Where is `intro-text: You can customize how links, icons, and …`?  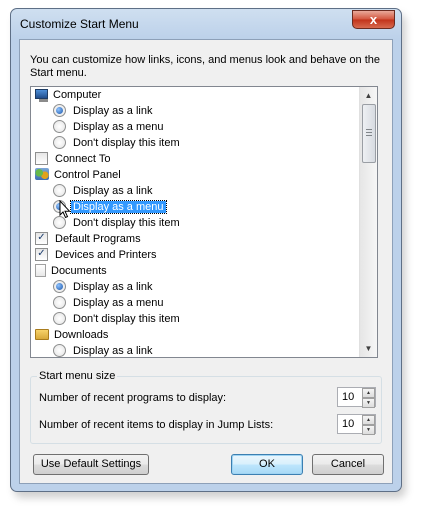 intro-text: You can customize how links, icons, and … is located at coordinates (205, 66).